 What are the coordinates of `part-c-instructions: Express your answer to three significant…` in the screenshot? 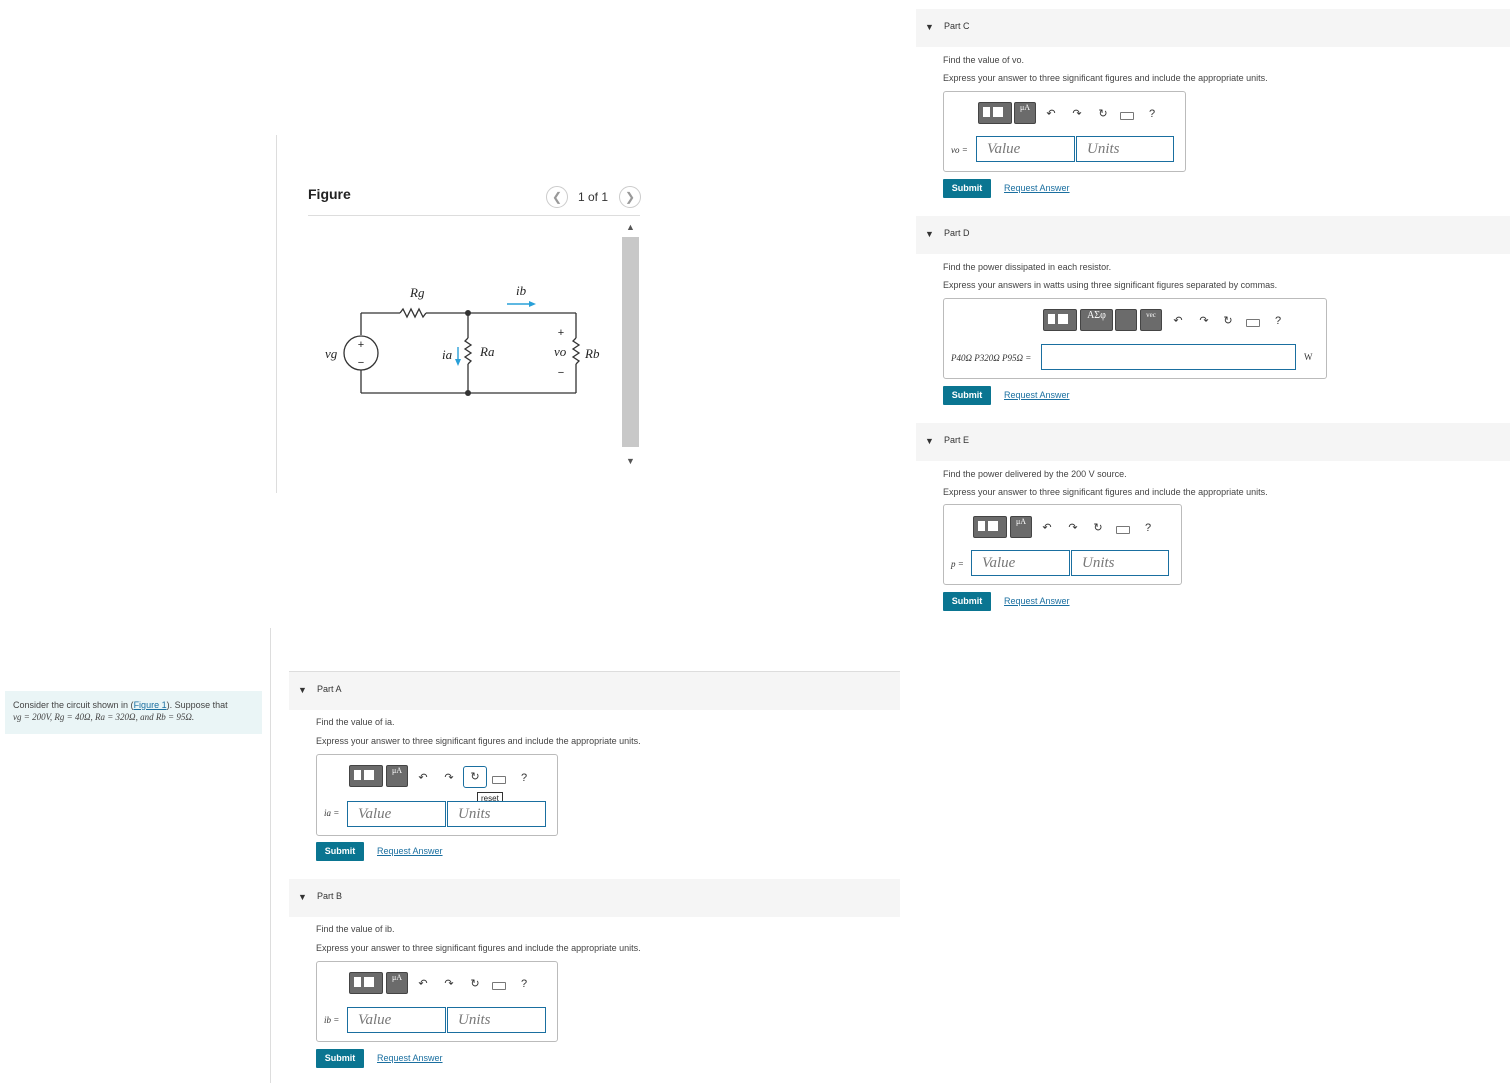 It's located at (1105, 78).